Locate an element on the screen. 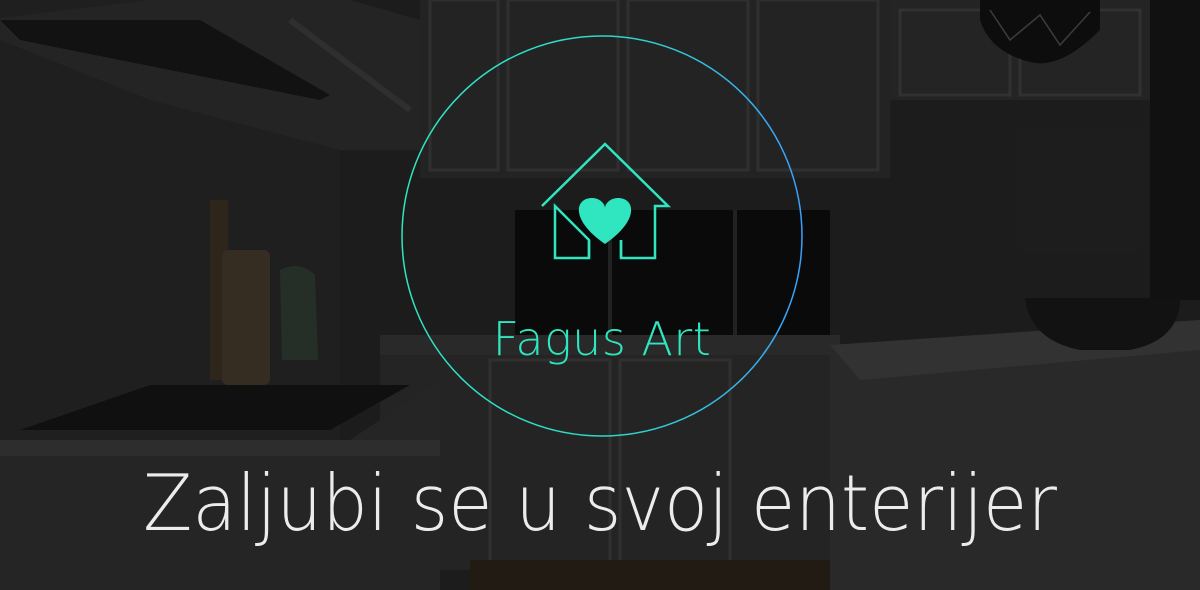 The height and width of the screenshot is (590, 1200). house-heart-icon is located at coordinates (606, 201).